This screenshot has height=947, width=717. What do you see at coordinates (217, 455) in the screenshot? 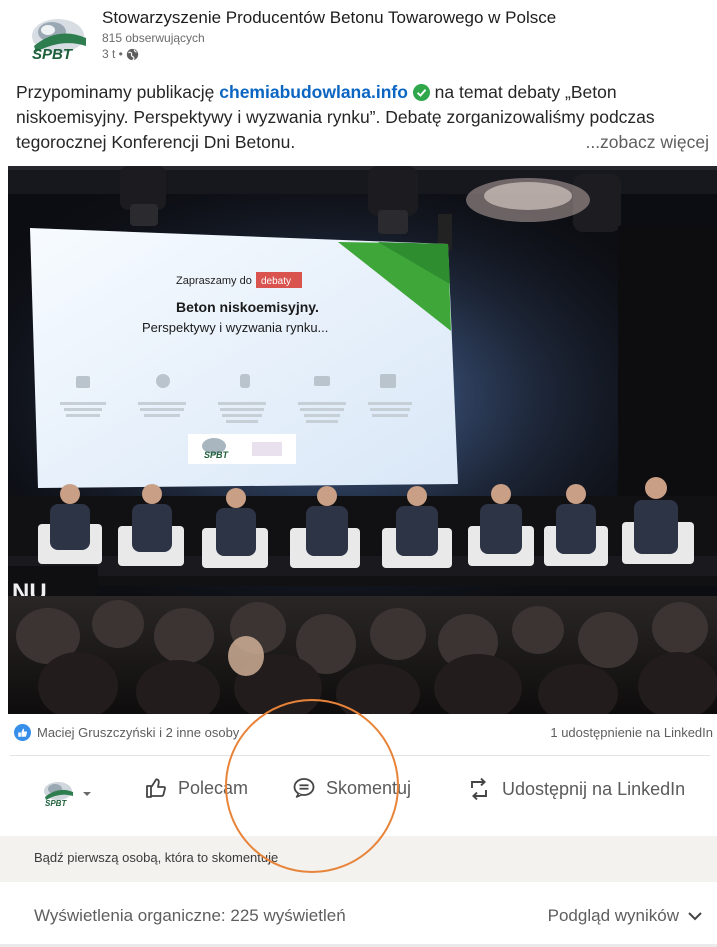
I see `slide-logo: SPBT` at bounding box center [217, 455].